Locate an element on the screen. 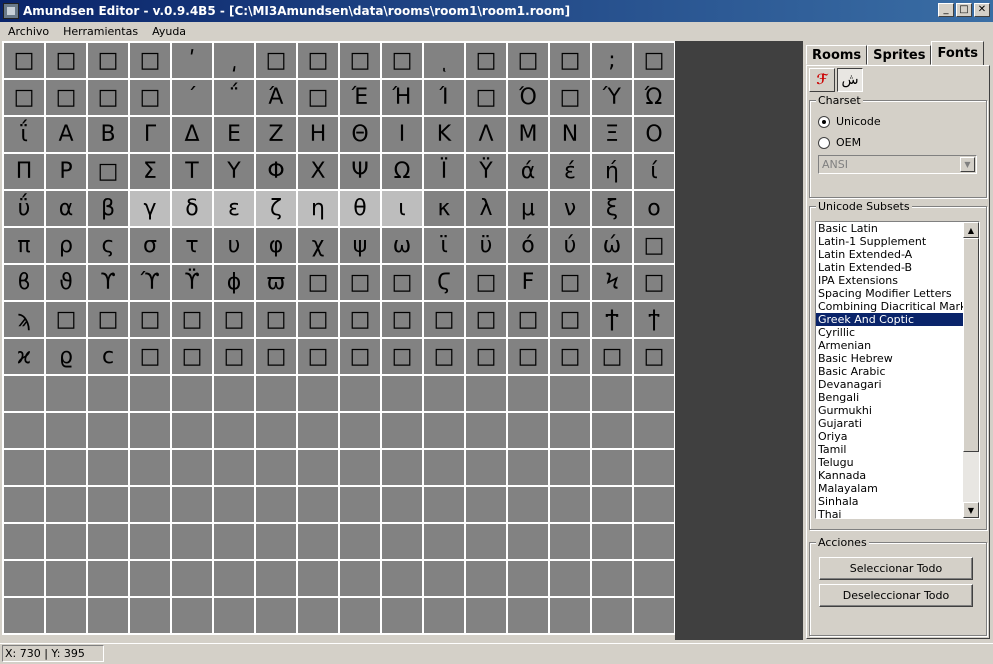 The image size is (993, 664). glyph-cell: ΰ is located at coordinates (25, 209).